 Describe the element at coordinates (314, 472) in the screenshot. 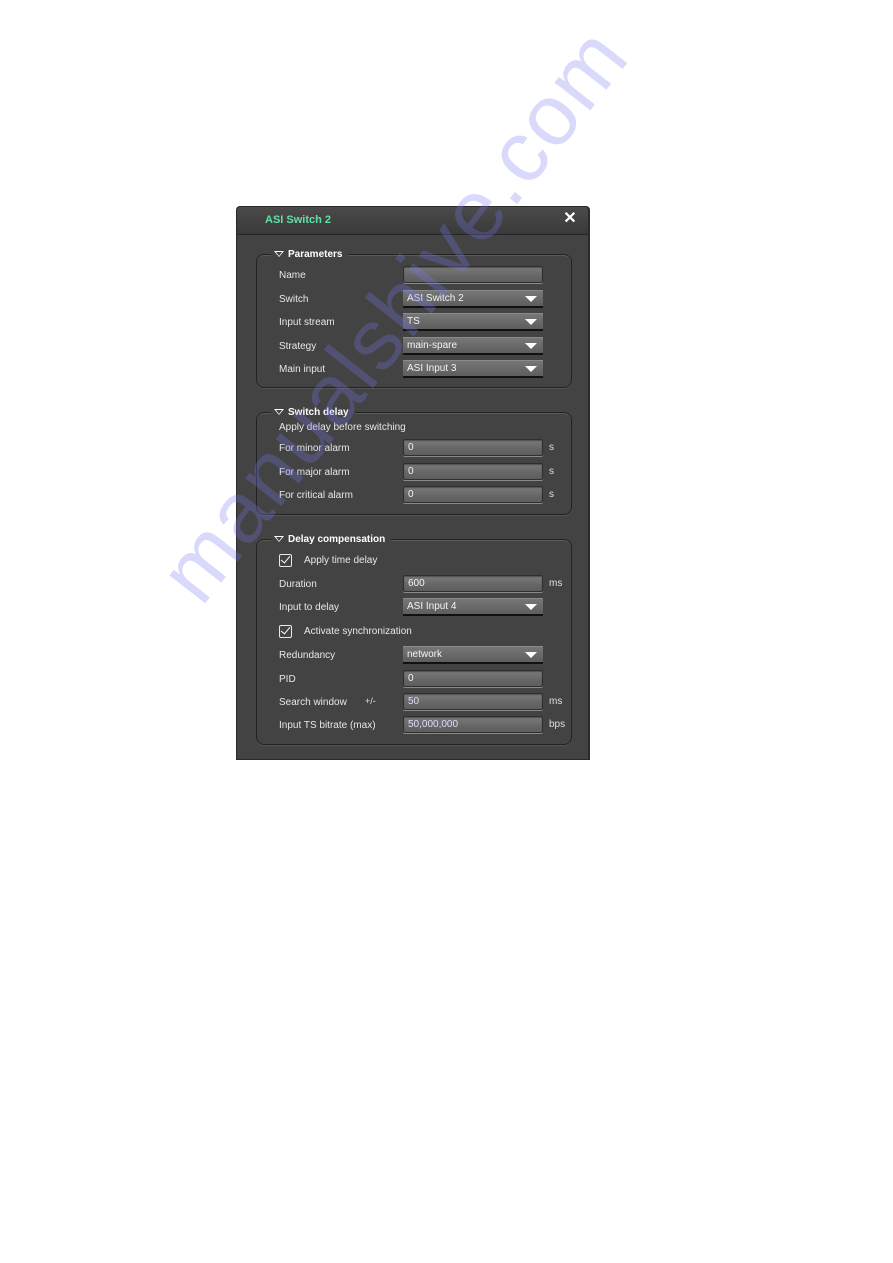

I see `major-alarm-label: For major alarm` at that location.